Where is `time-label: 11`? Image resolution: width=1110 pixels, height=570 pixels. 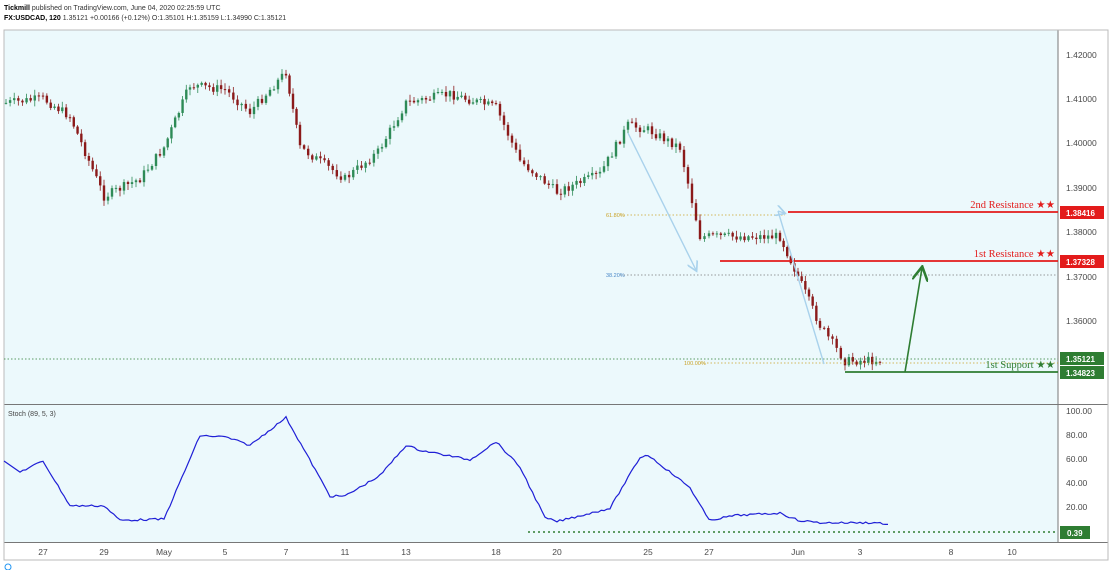
time-label: 11 is located at coordinates (345, 552).